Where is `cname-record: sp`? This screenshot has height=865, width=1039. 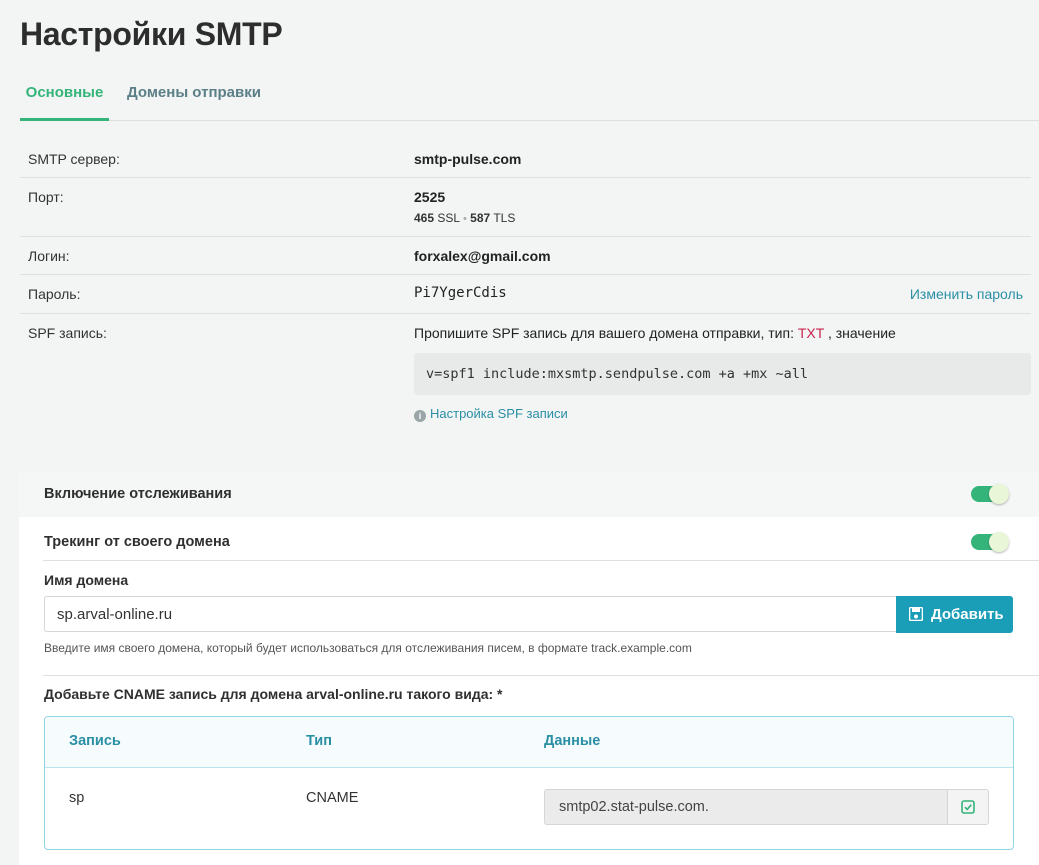 cname-record: sp is located at coordinates (77, 798).